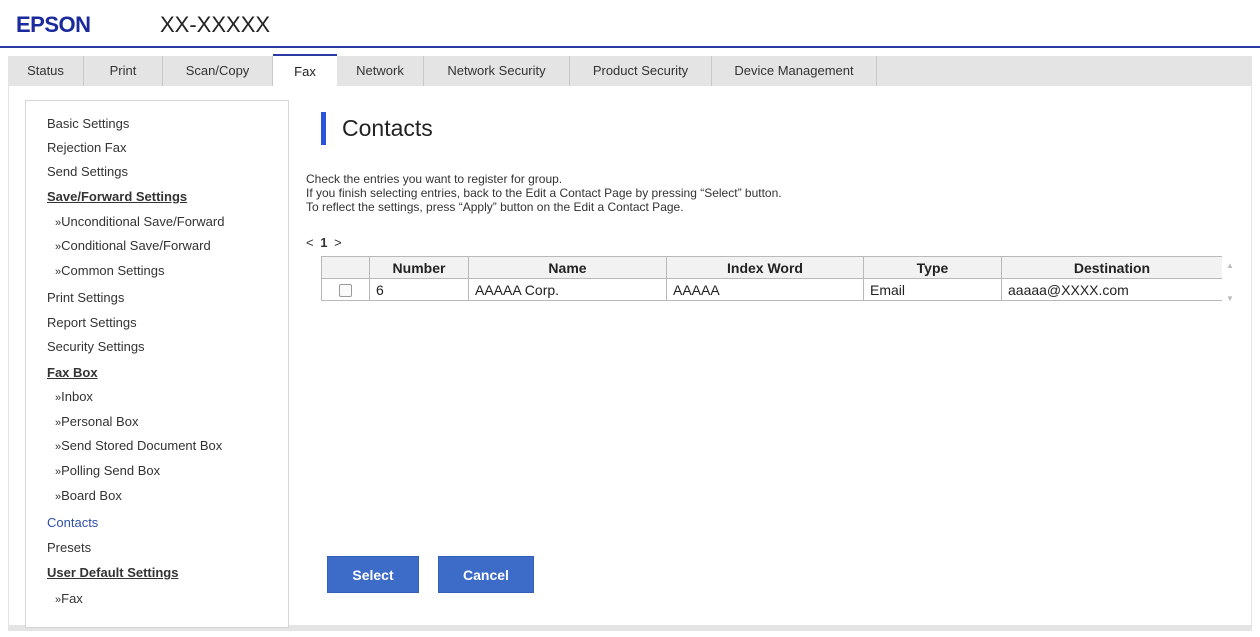 This screenshot has width=1260, height=637. Describe the element at coordinates (345, 267) in the screenshot. I see `column-header-select` at that location.